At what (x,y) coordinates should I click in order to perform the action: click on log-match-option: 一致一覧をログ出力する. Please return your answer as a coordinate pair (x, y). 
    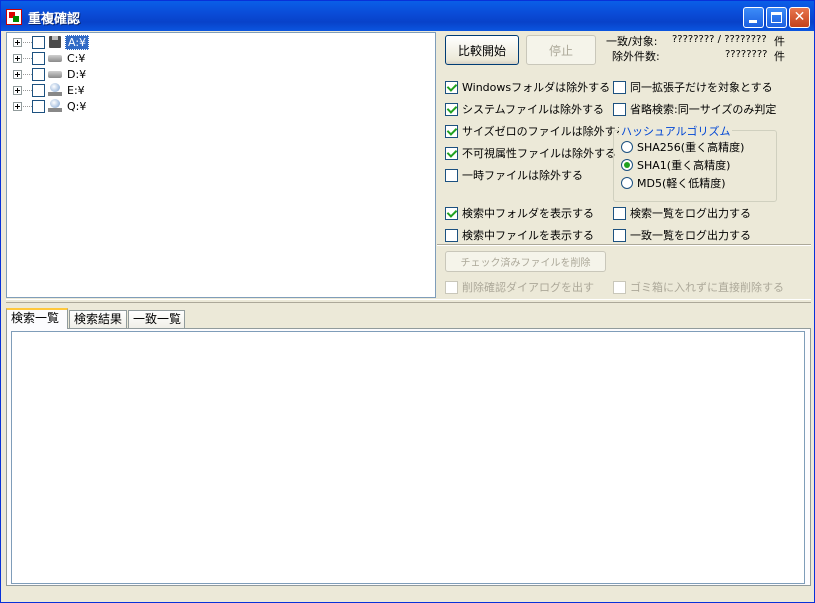
    Looking at the image, I should click on (682, 235).